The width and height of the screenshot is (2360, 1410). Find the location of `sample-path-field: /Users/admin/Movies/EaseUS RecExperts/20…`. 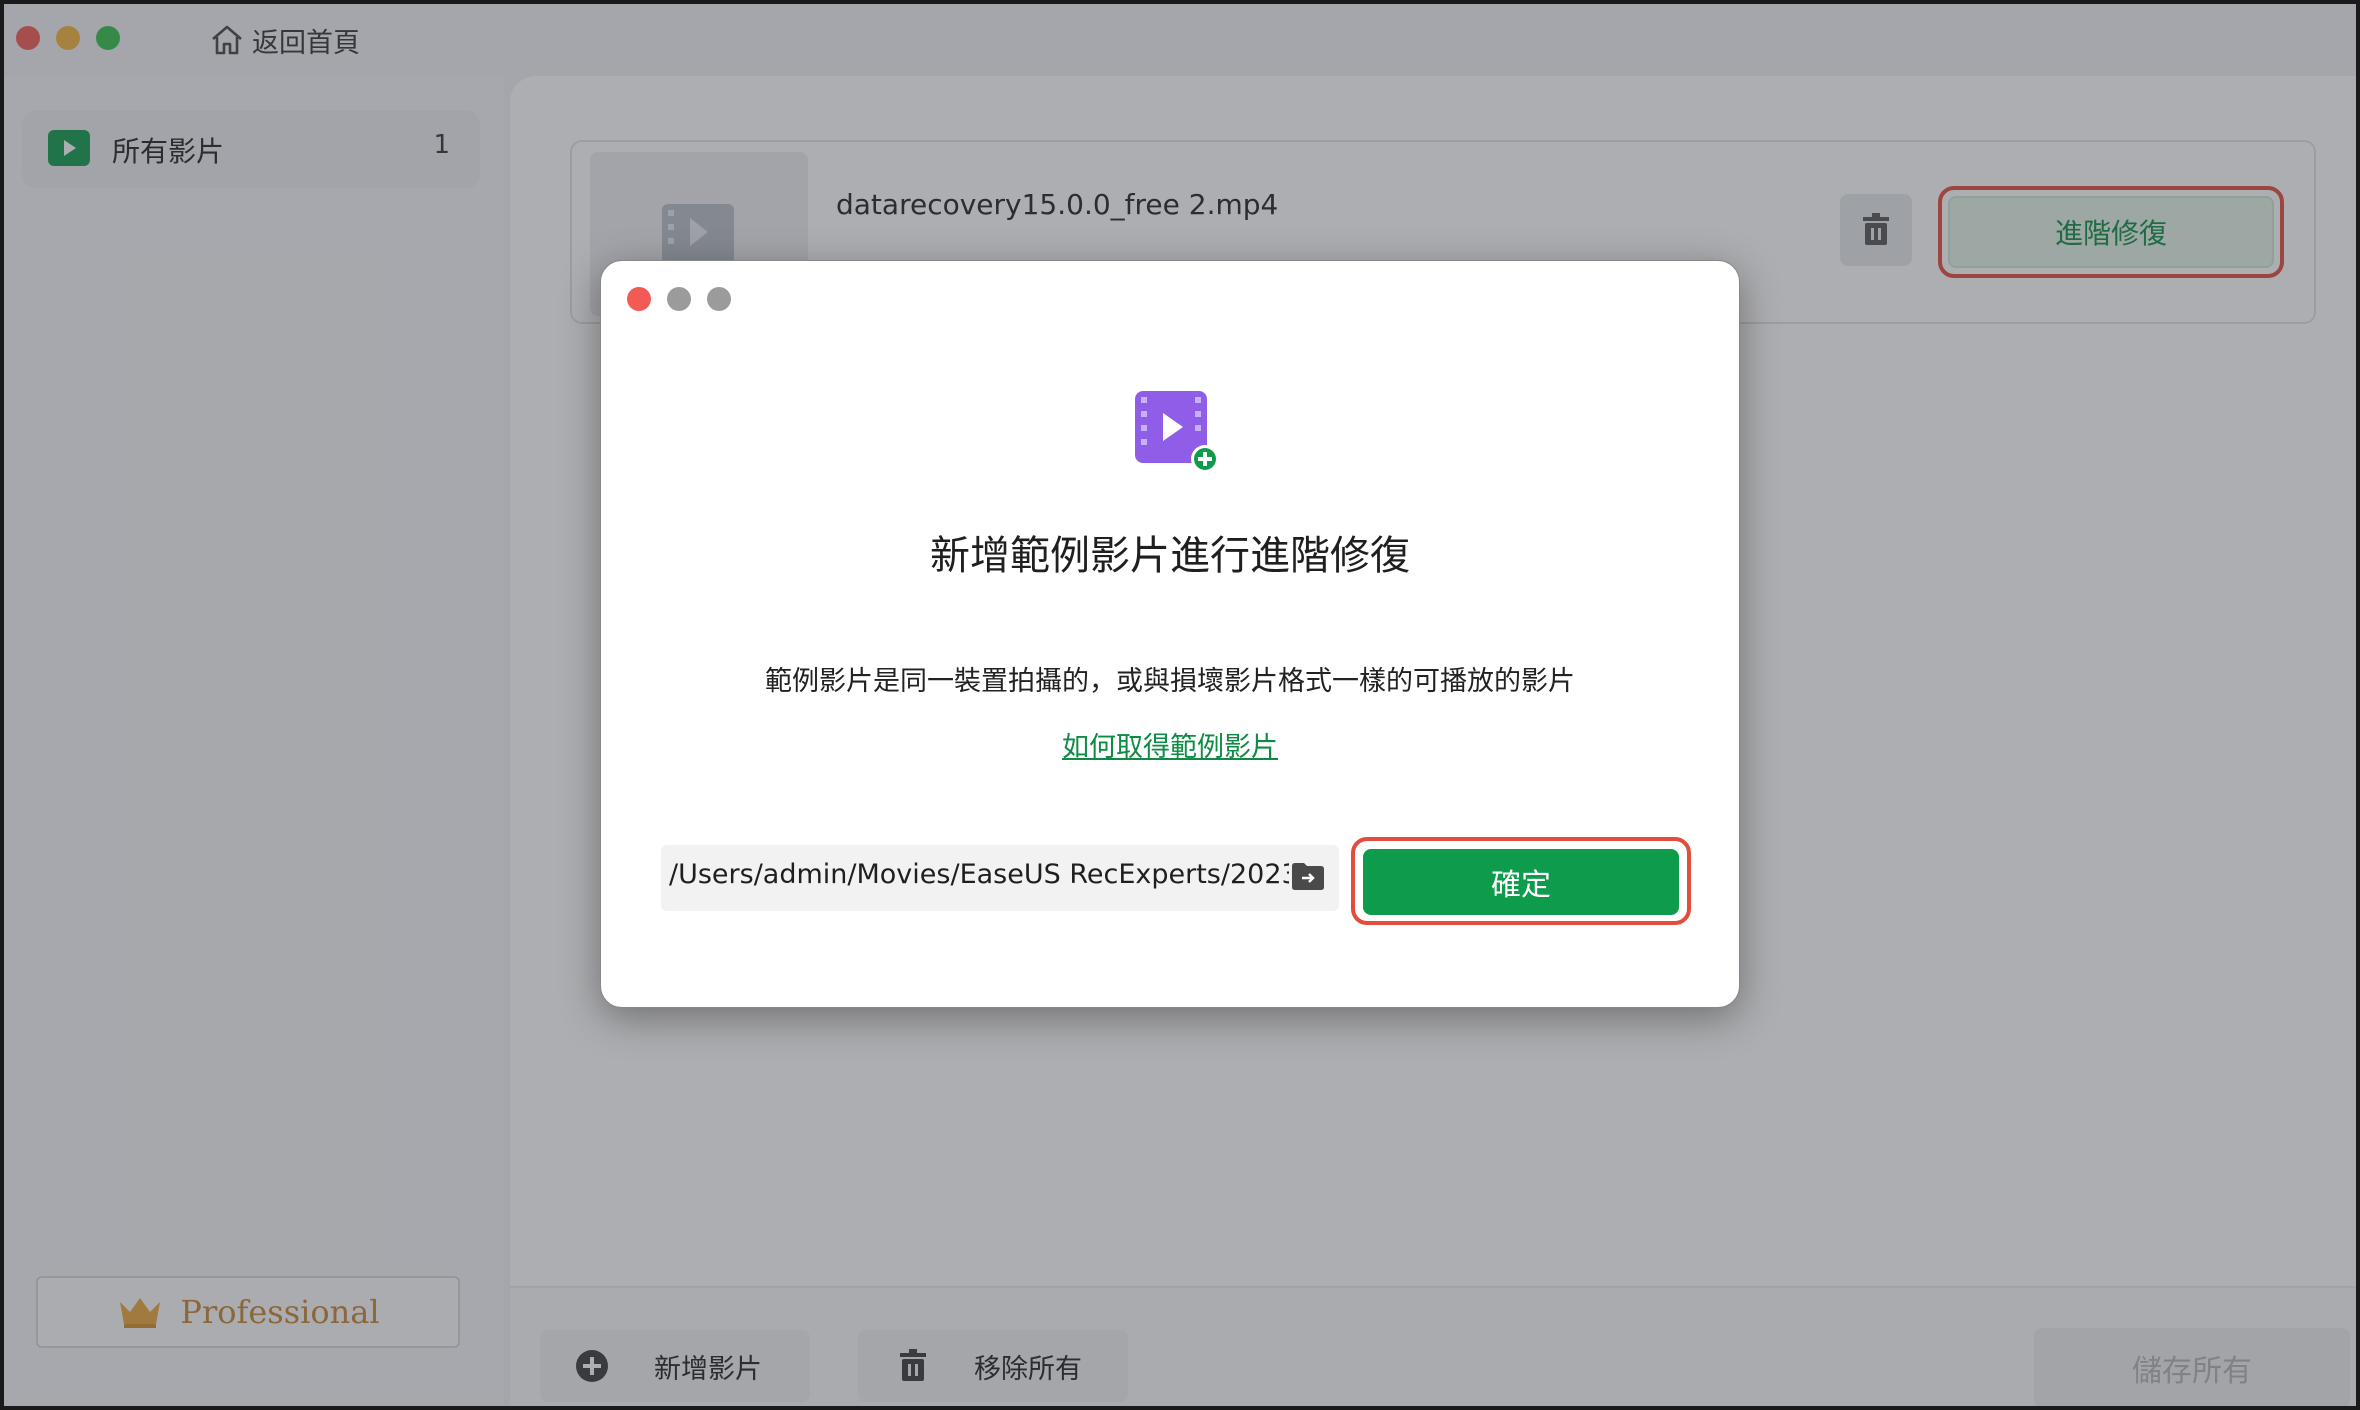

sample-path-field: /Users/admin/Movies/EaseUS RecExperts/20… is located at coordinates (1000, 878).